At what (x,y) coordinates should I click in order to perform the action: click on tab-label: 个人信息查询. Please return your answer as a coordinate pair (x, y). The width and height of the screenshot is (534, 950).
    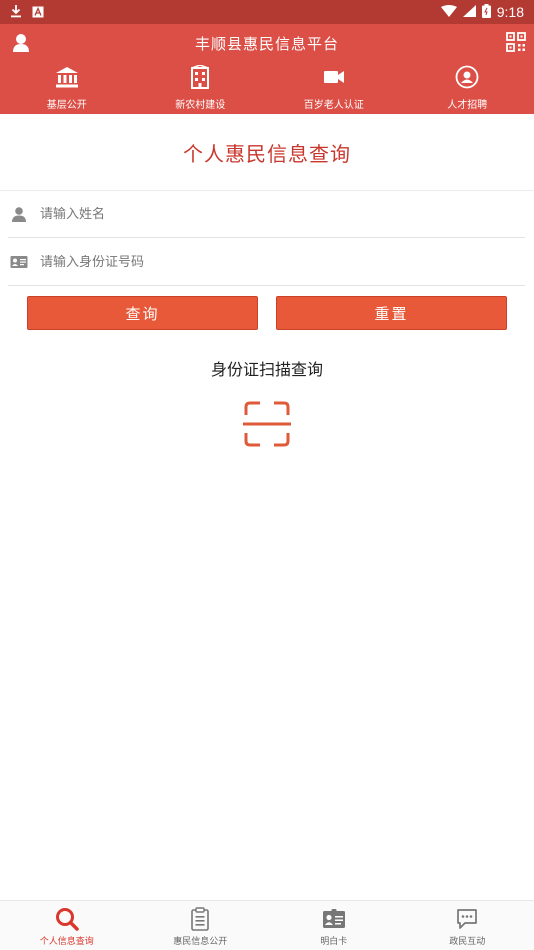
    Looking at the image, I should click on (66, 942).